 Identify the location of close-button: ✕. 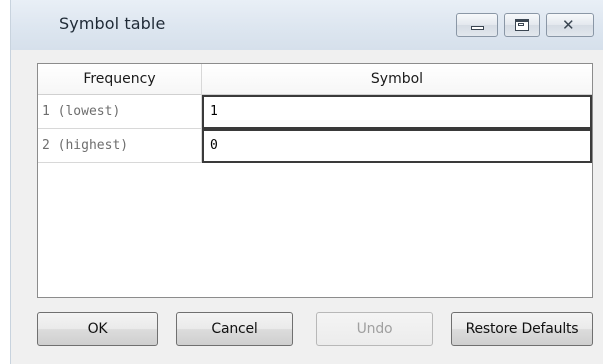
(570, 25).